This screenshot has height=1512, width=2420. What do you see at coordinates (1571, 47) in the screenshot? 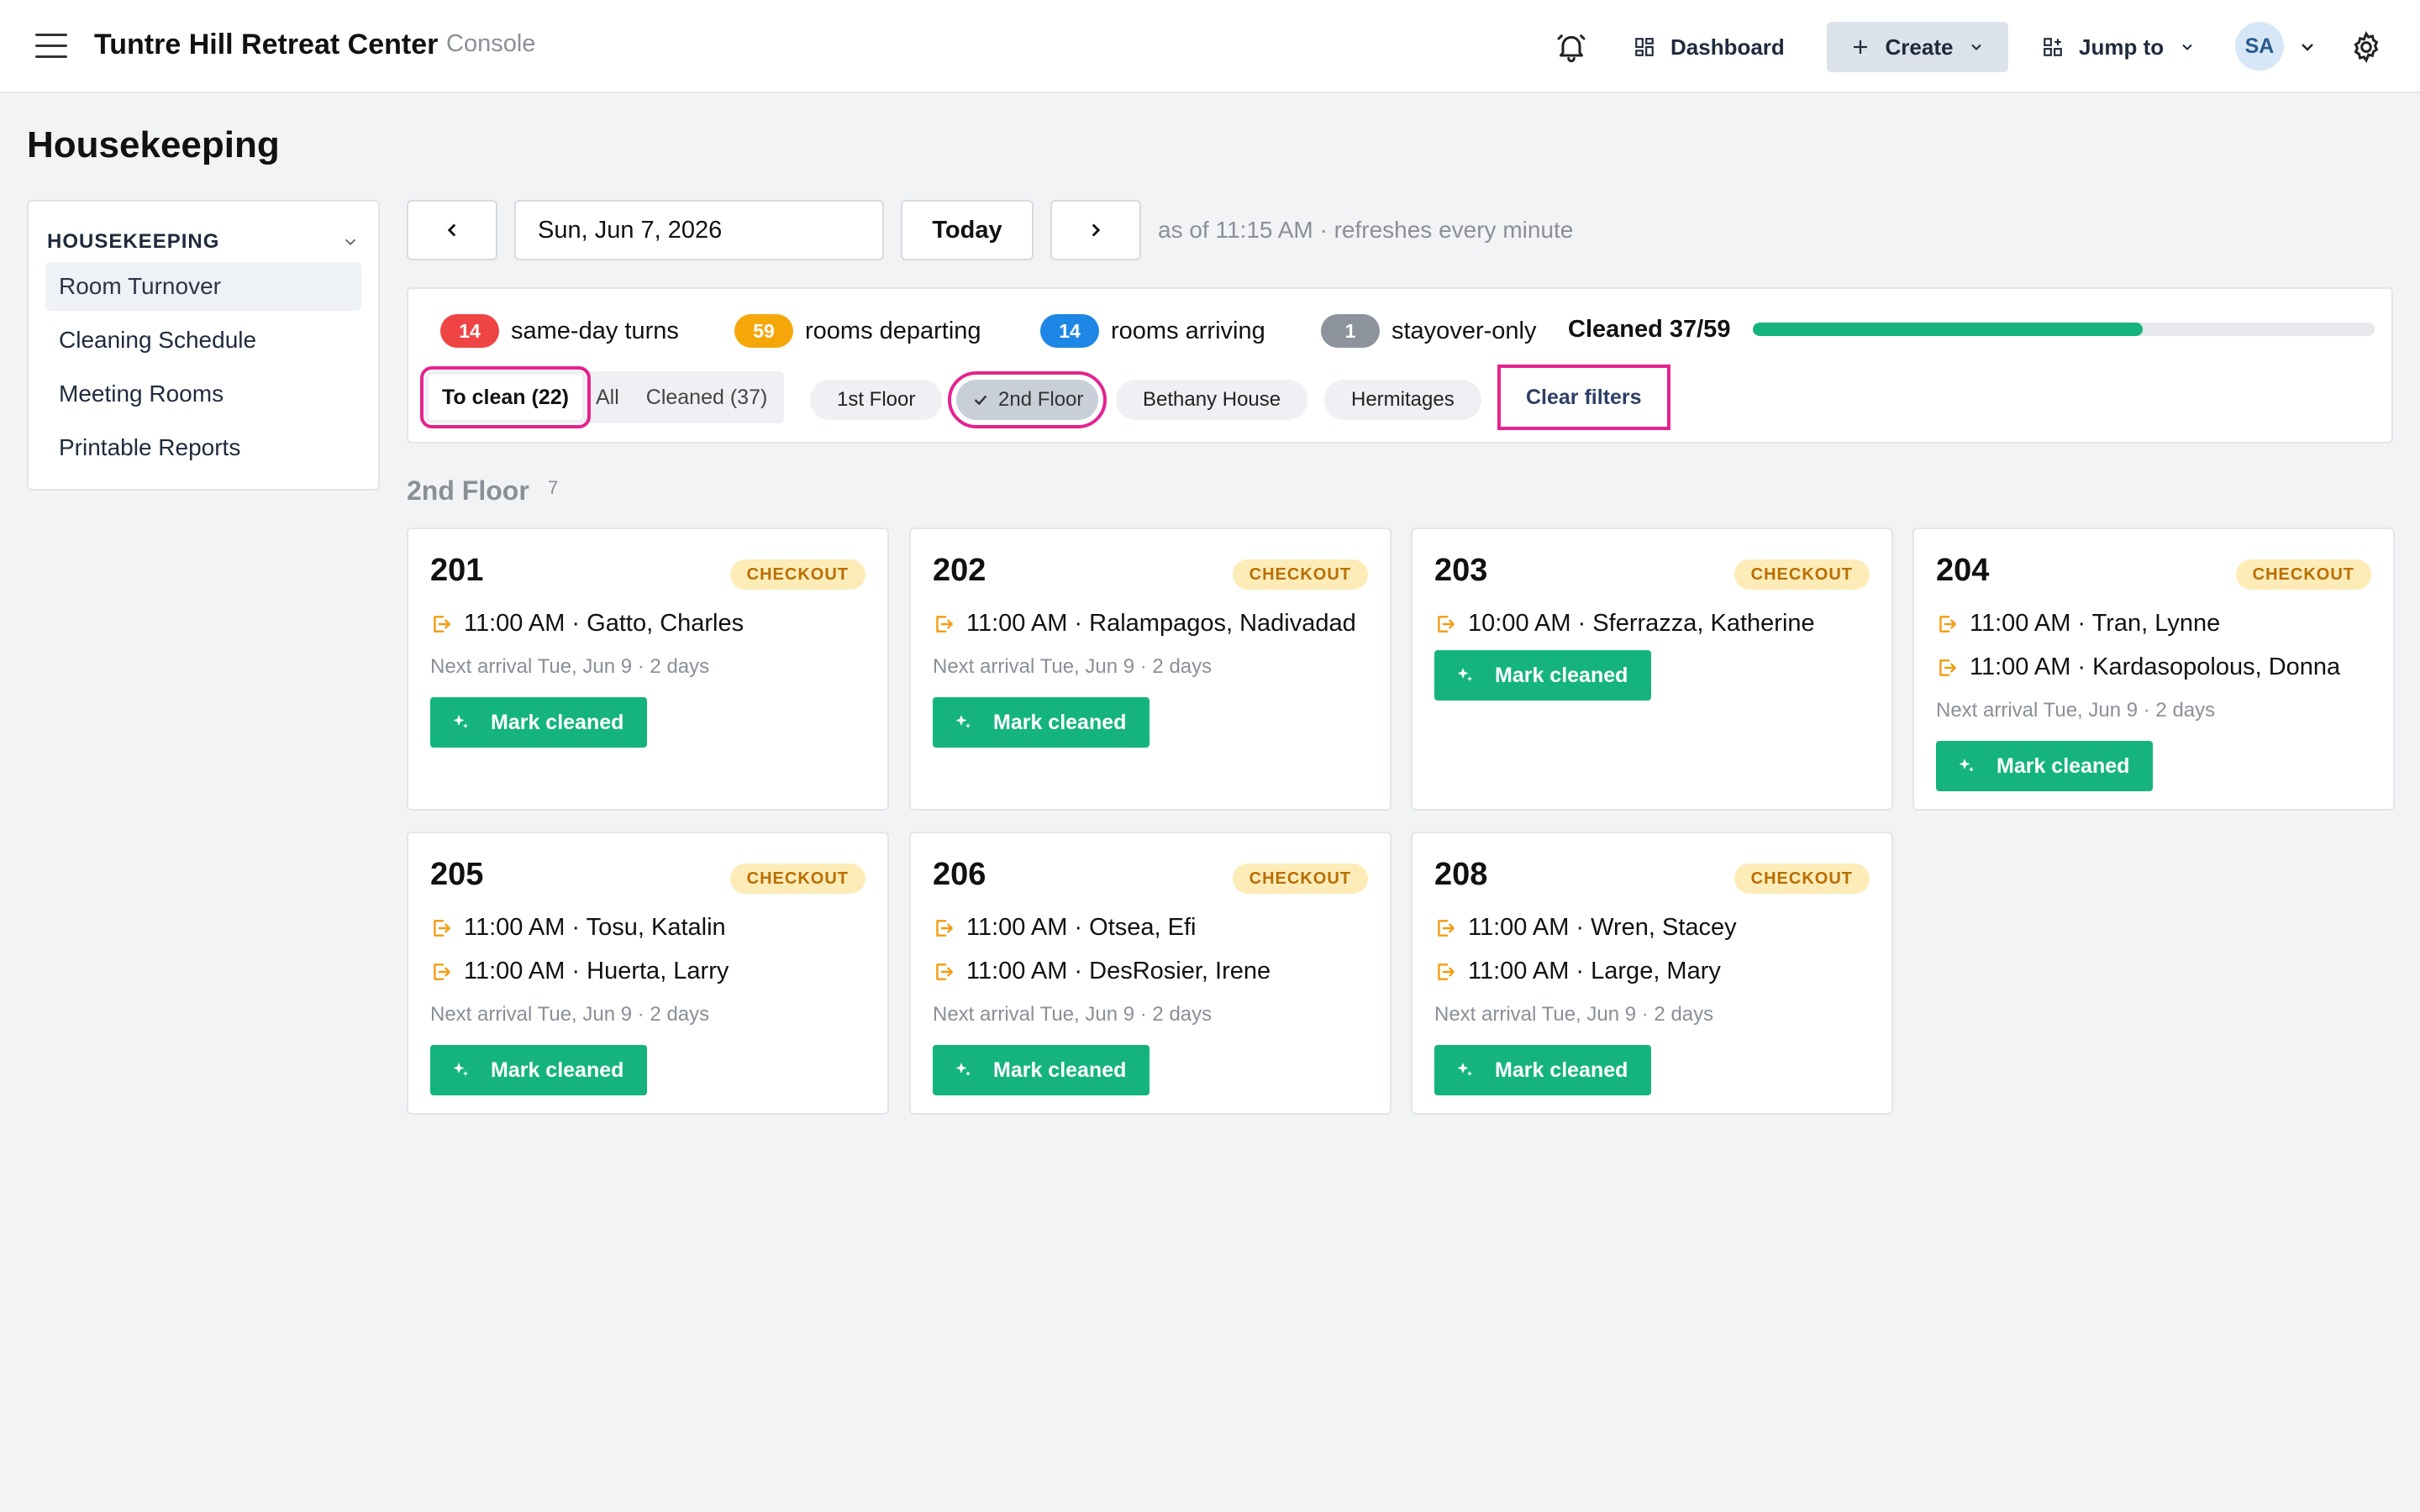
I see `bell-icon` at bounding box center [1571, 47].